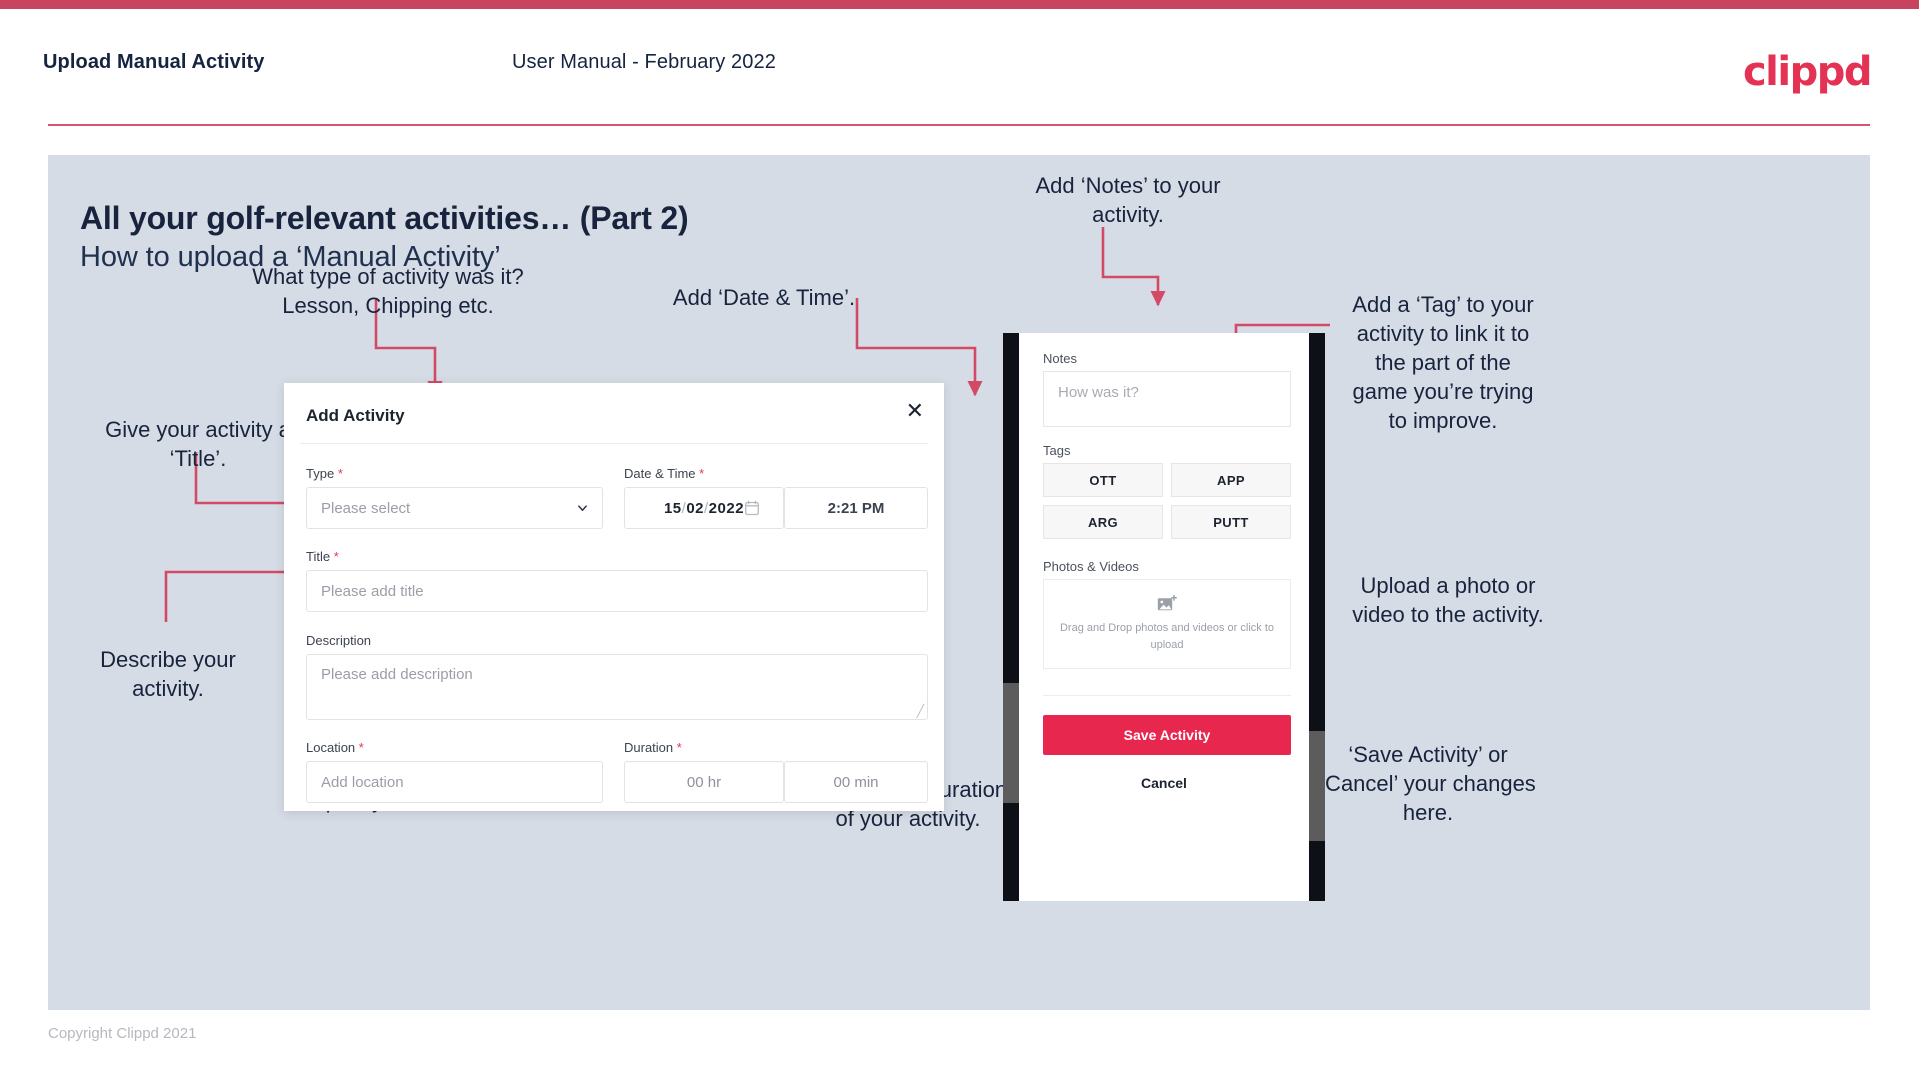 The width and height of the screenshot is (1919, 1079). Describe the element at coordinates (154, 62) in the screenshot. I see `header-left-title: Upload Manual Activity` at that location.